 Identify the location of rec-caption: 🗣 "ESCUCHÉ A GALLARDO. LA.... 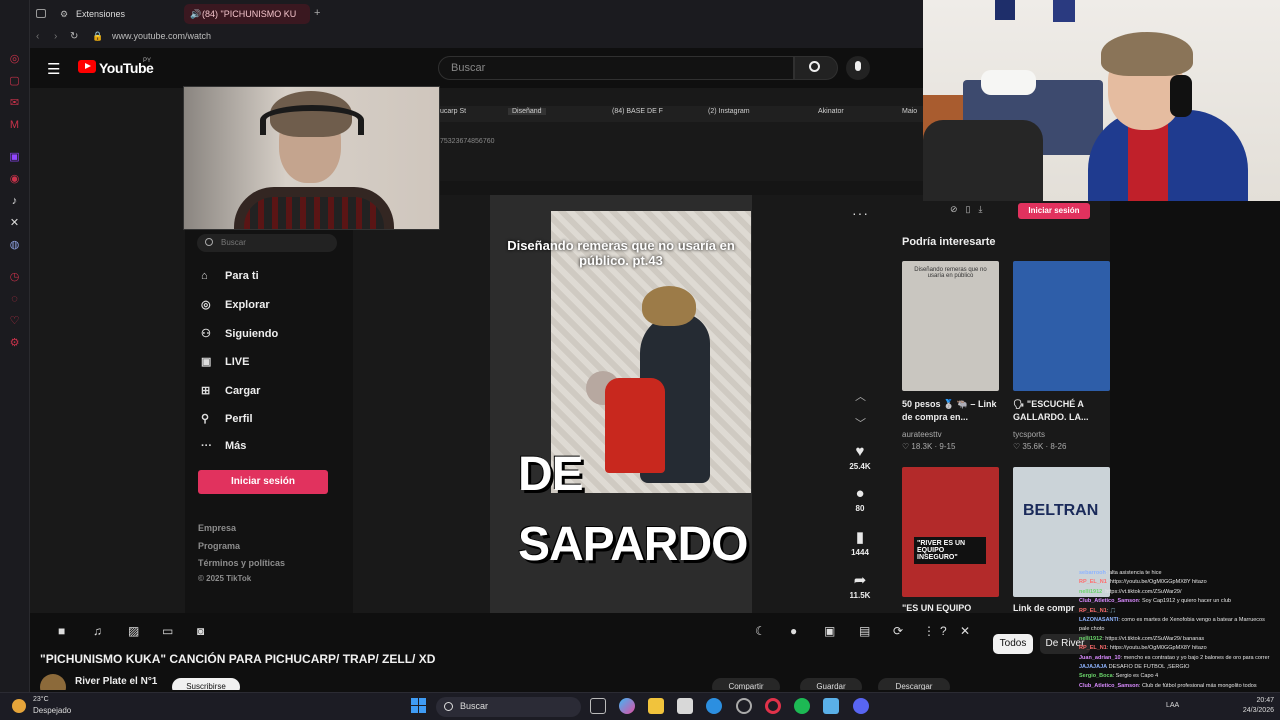
(1061, 411).